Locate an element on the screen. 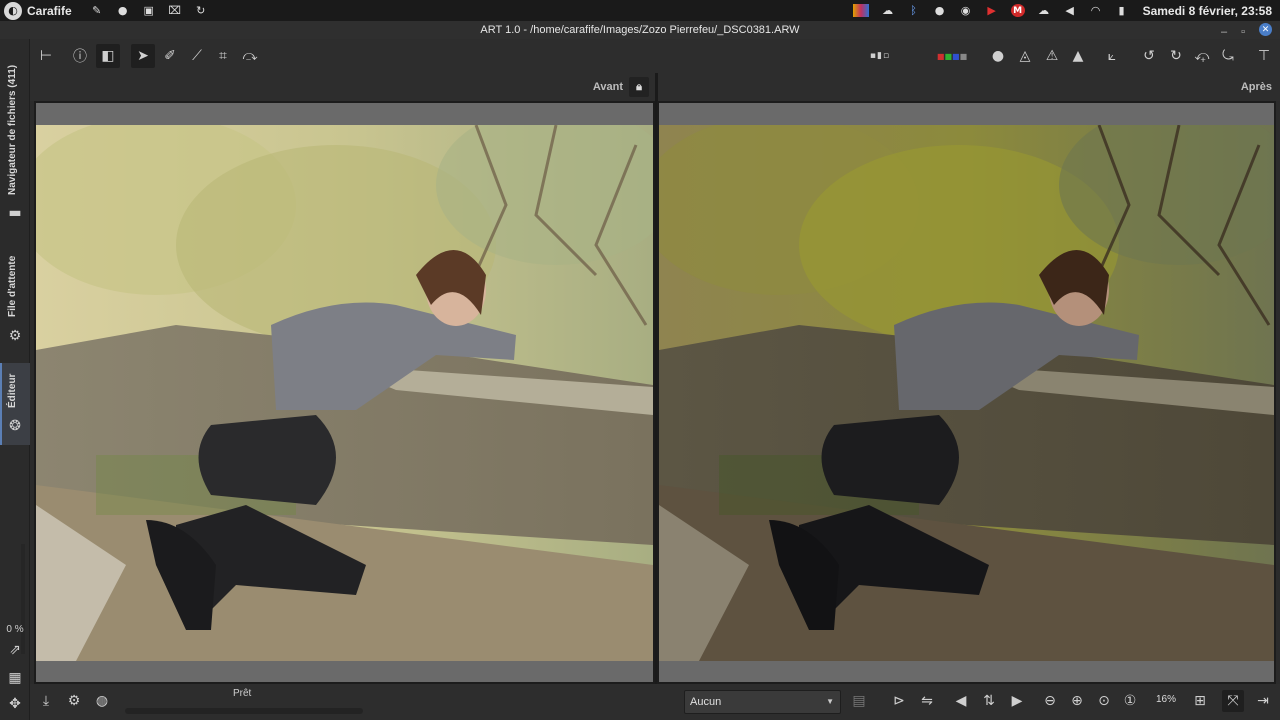 This screenshot has width=1280, height=720. before-after-icon: ◧ is located at coordinates (108, 56).